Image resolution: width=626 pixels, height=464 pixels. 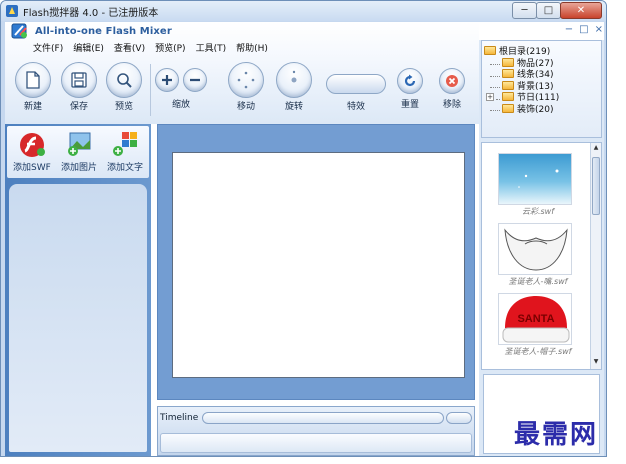 I want to click on inner-close-button: ×, so click(x=599, y=29).